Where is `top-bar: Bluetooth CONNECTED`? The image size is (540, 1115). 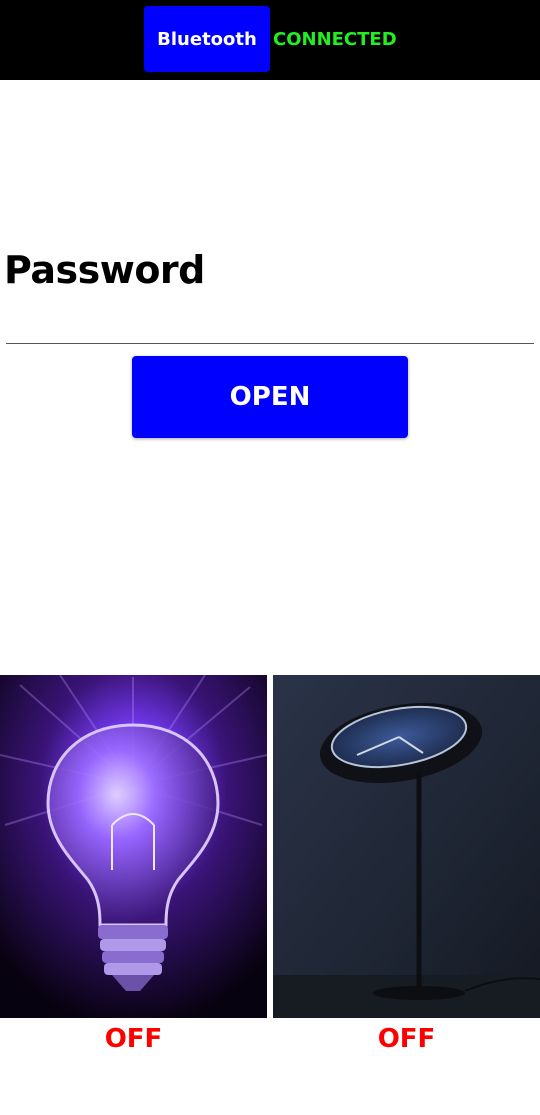
top-bar: Bluetooth CONNECTED is located at coordinates (270, 40).